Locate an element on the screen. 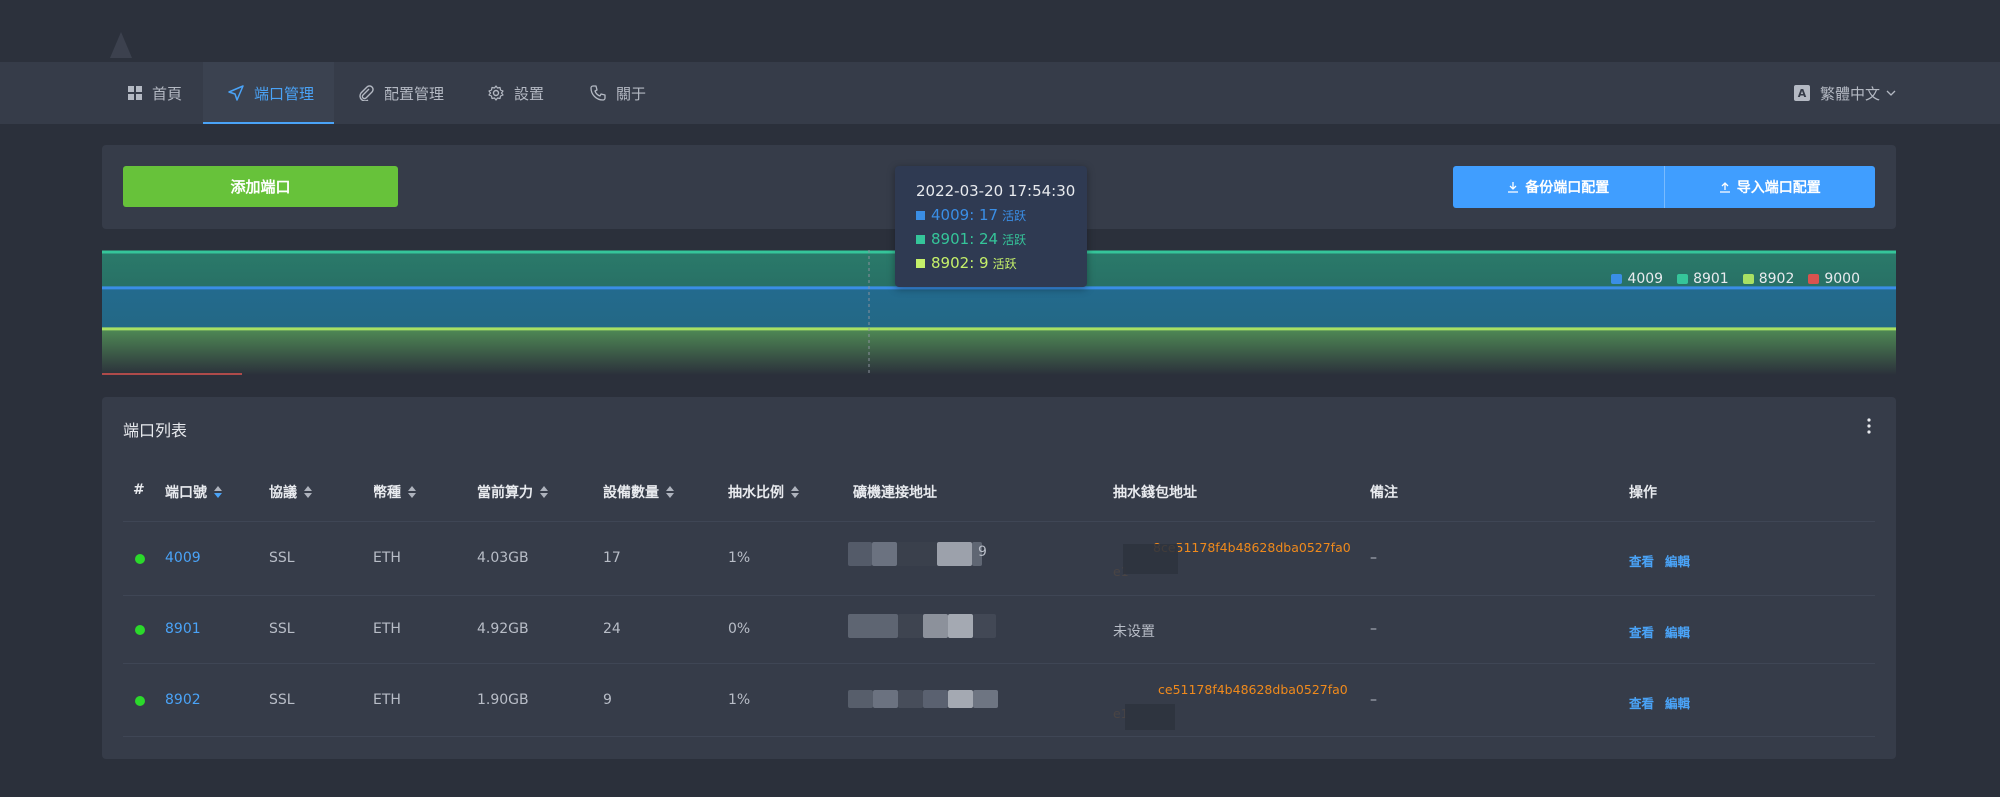 The height and width of the screenshot is (797, 2000). protocol-cell: SSL is located at coordinates (282, 558).